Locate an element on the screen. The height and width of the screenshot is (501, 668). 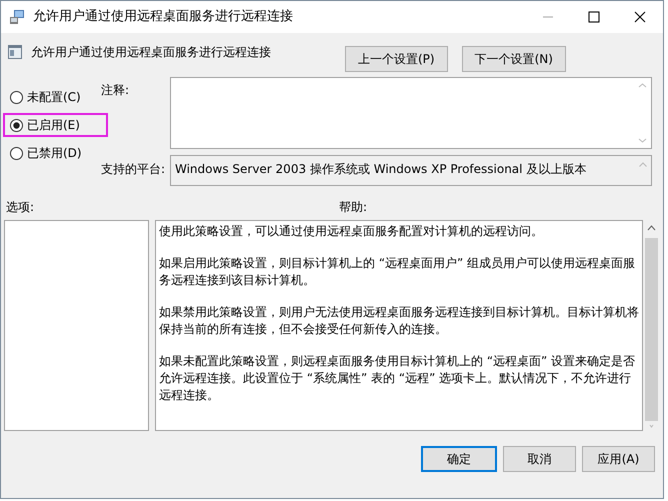
help-paragraph: 如果未配置此策略设置，则远程桌面服务使用目标计算机上的 “远程桌面” 设置来确定是否允许远程连接。此设置位于 “系统属性” 表的 “远程” 选项卡上。默认情况下，不允许进行远程连接。 is located at coordinates (397, 378).